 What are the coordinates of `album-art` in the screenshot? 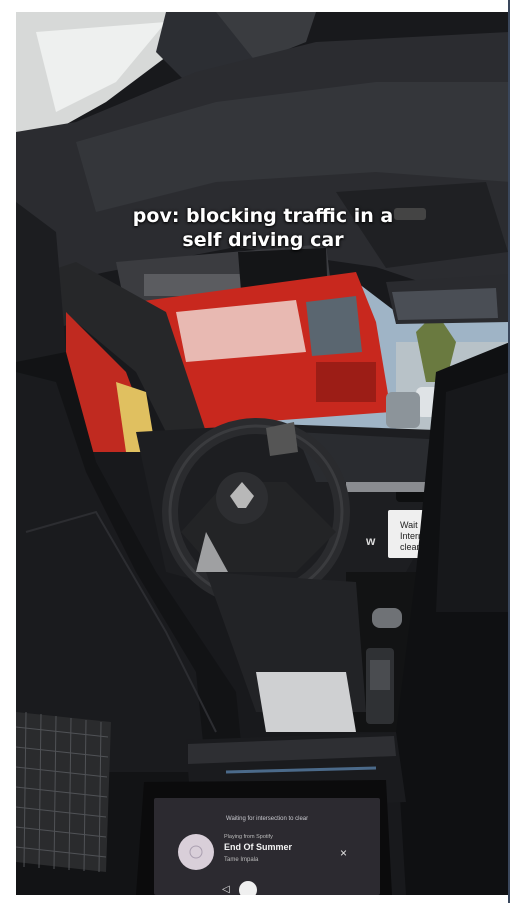 It's located at (196, 852).